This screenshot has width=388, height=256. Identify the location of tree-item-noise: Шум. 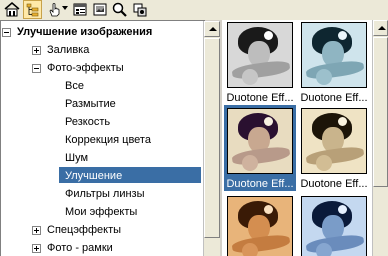
(76, 158).